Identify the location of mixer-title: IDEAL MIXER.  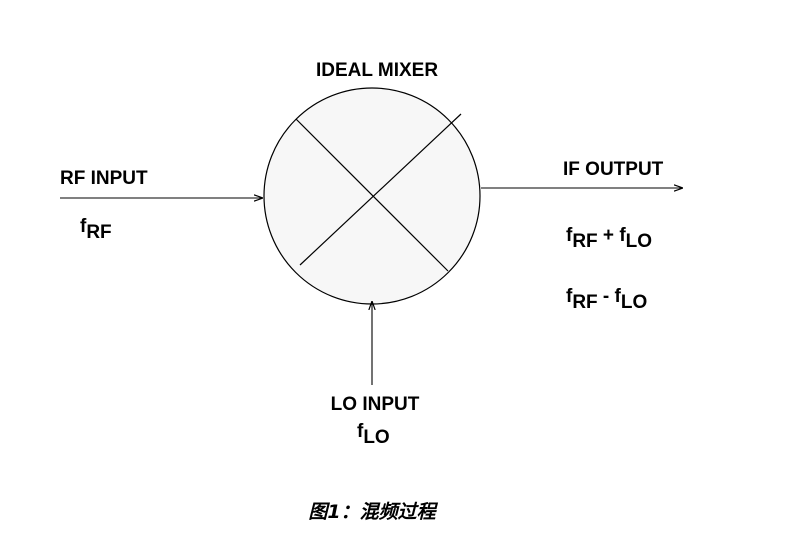
(377, 70).